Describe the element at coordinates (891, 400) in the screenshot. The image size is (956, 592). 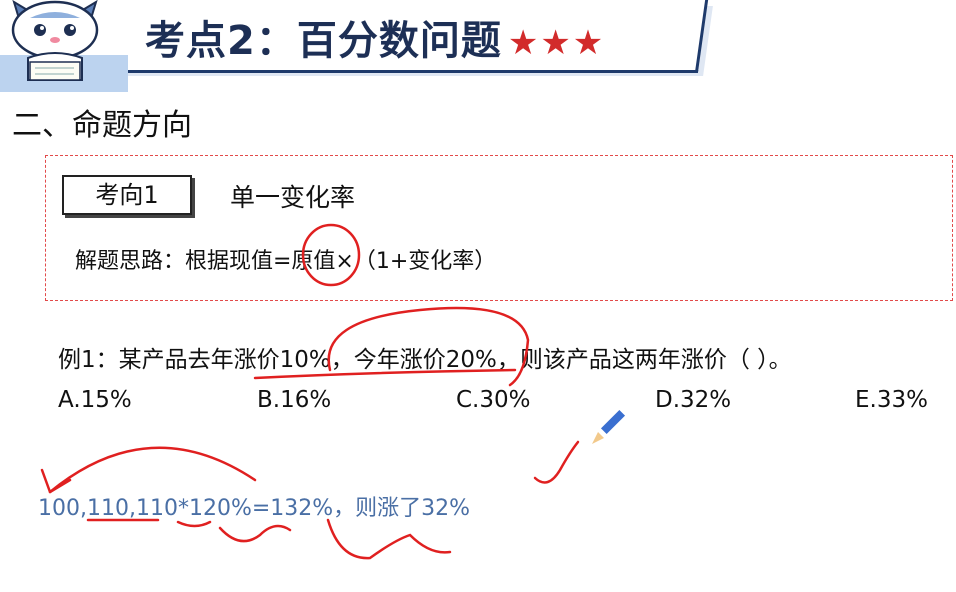
I see `option-e: E.33%` at that location.